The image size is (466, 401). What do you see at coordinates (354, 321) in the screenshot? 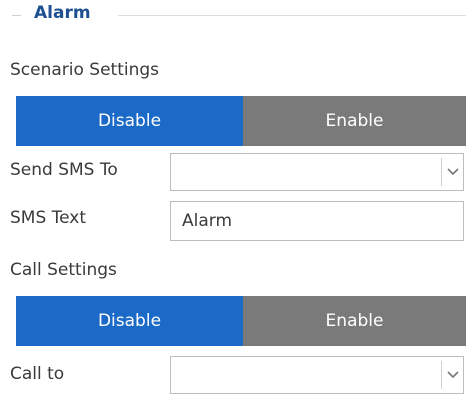
I see `call-enable-button: Enable` at bounding box center [354, 321].